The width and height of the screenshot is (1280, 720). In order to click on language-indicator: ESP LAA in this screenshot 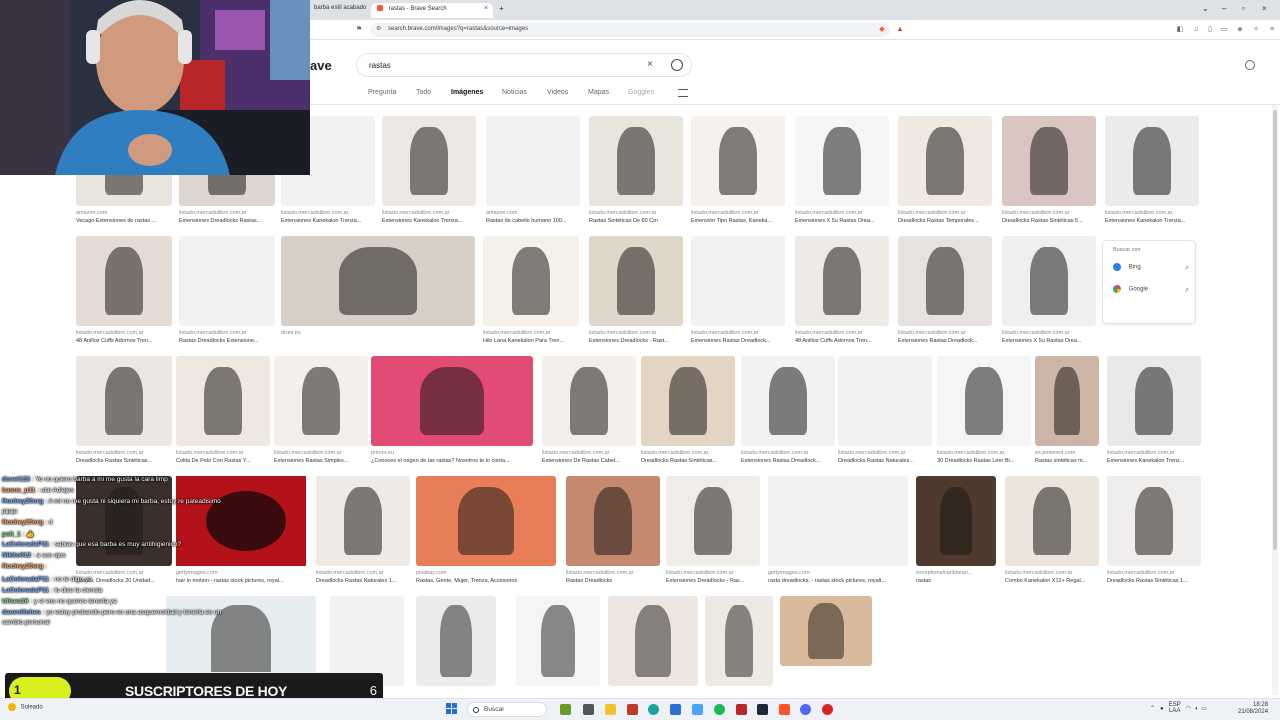, I will do `click(1175, 708)`.